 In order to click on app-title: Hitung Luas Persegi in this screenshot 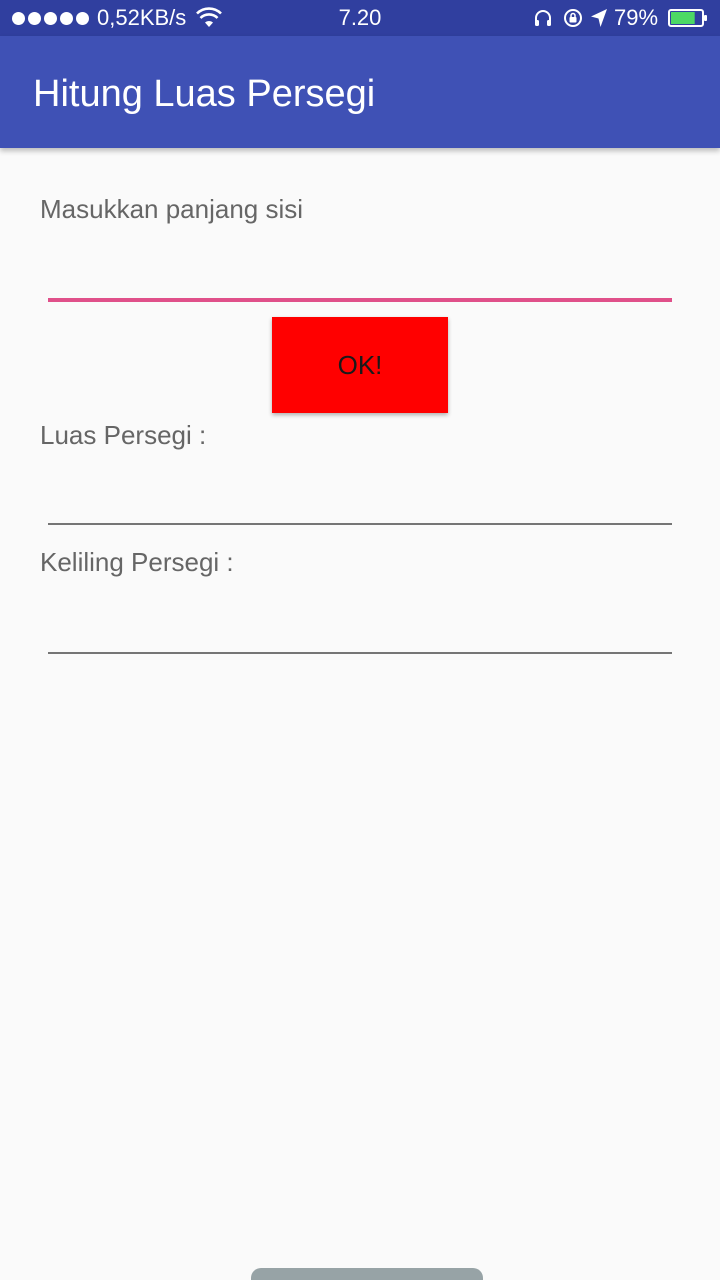, I will do `click(204, 94)`.